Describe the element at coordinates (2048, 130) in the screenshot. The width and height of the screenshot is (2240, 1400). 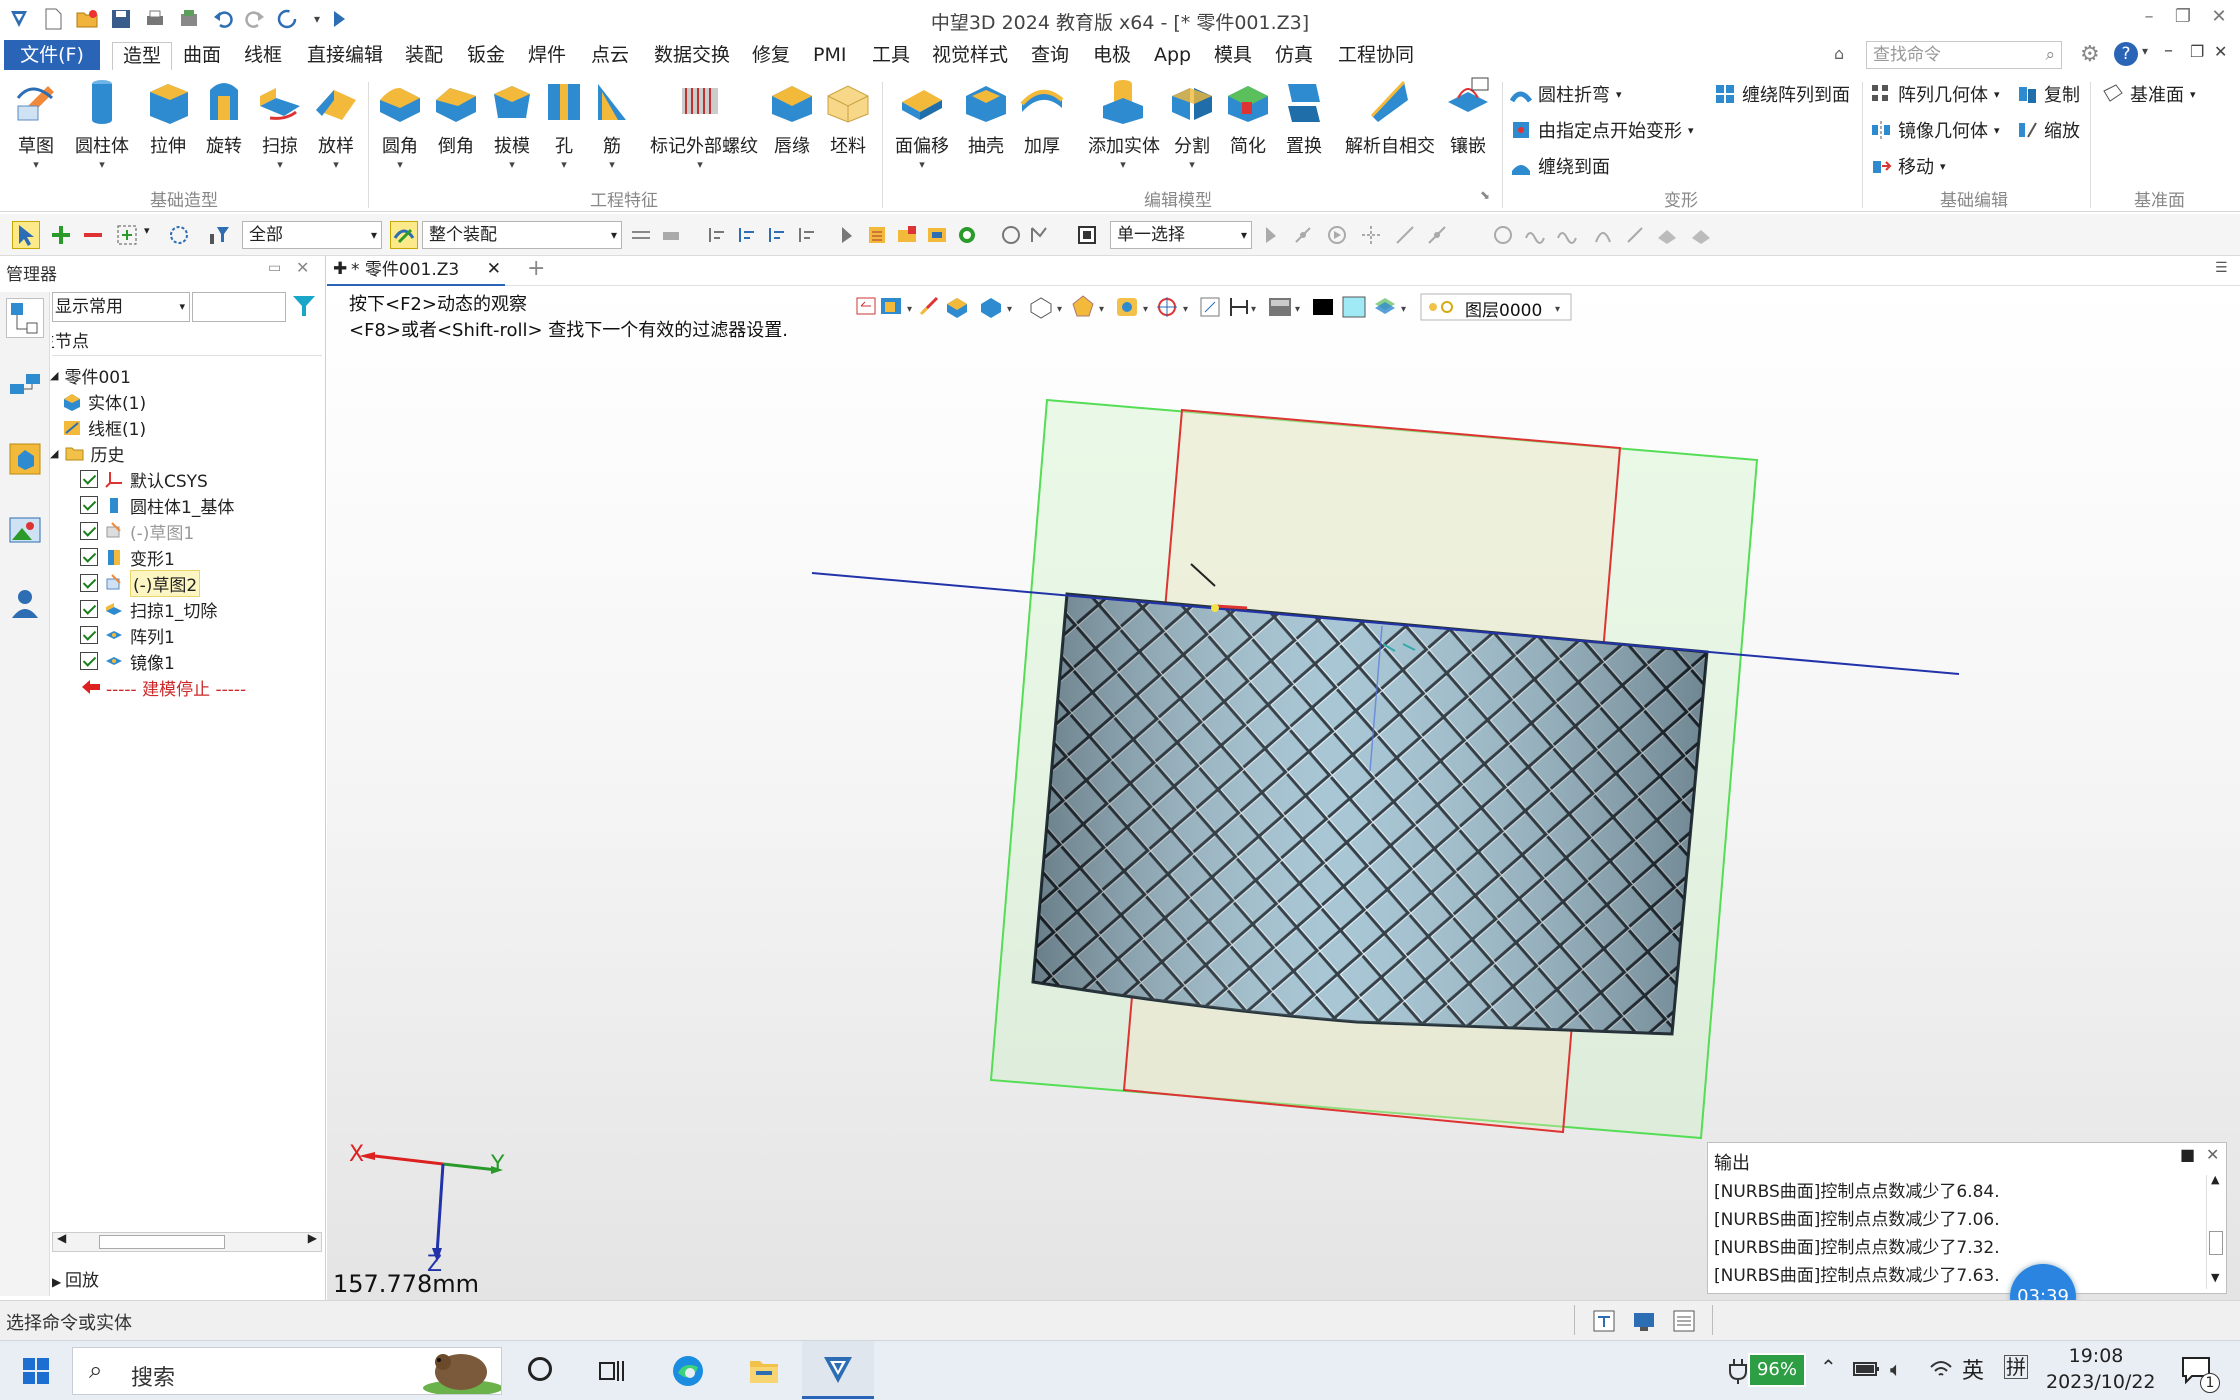
I see `scale-button: 缩放` at that location.